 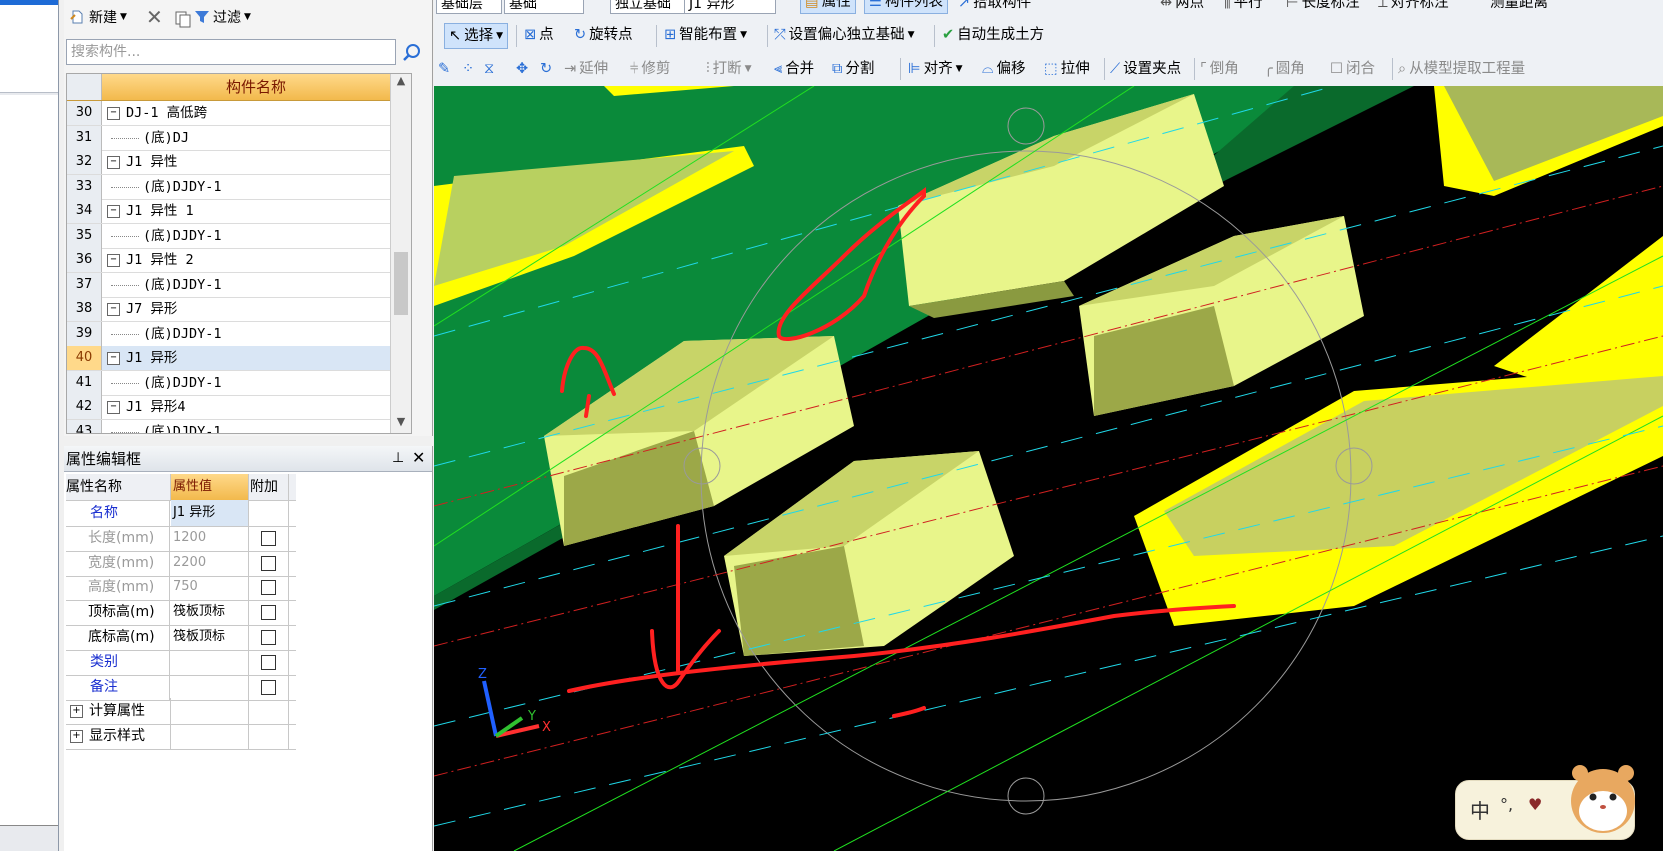 What do you see at coordinates (239, 309) in the screenshot?
I see `table-row: 38− J7 异形` at bounding box center [239, 309].